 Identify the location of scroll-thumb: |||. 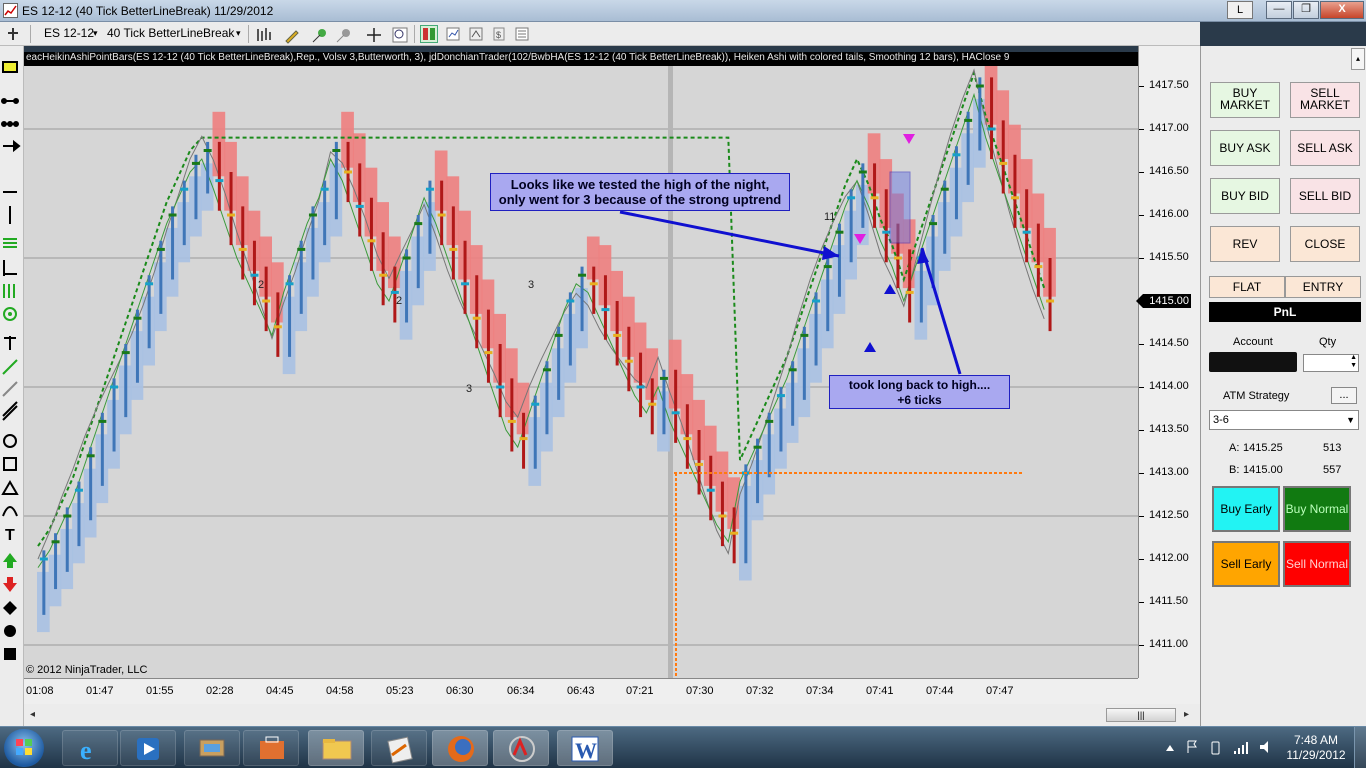
(1141, 715).